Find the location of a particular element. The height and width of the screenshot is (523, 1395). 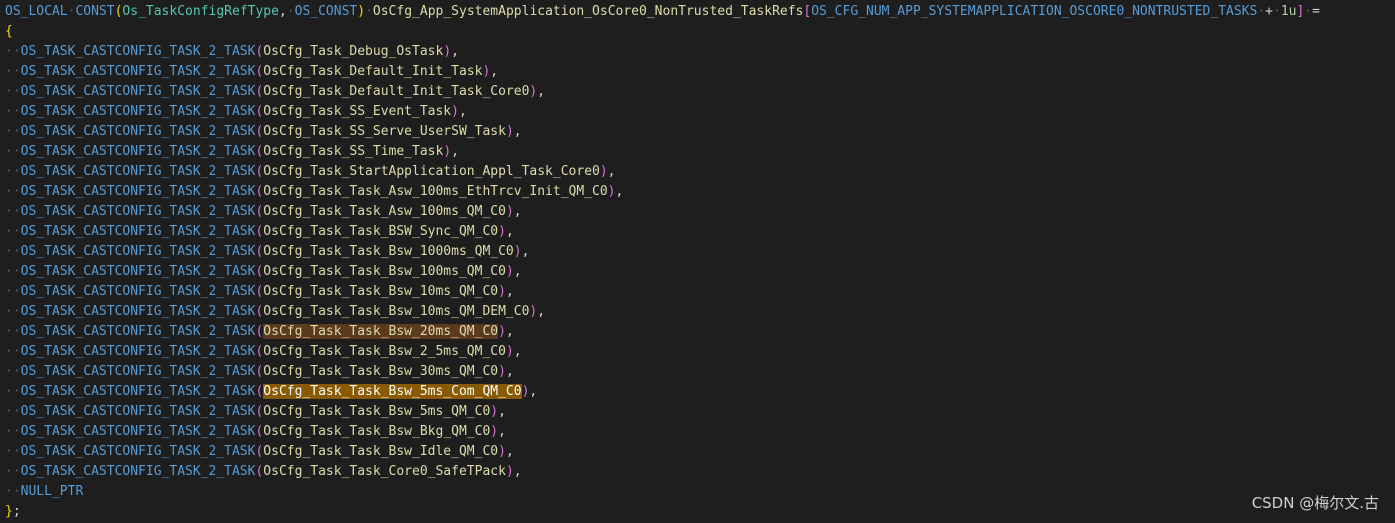

close-brace: } is located at coordinates (9, 511).